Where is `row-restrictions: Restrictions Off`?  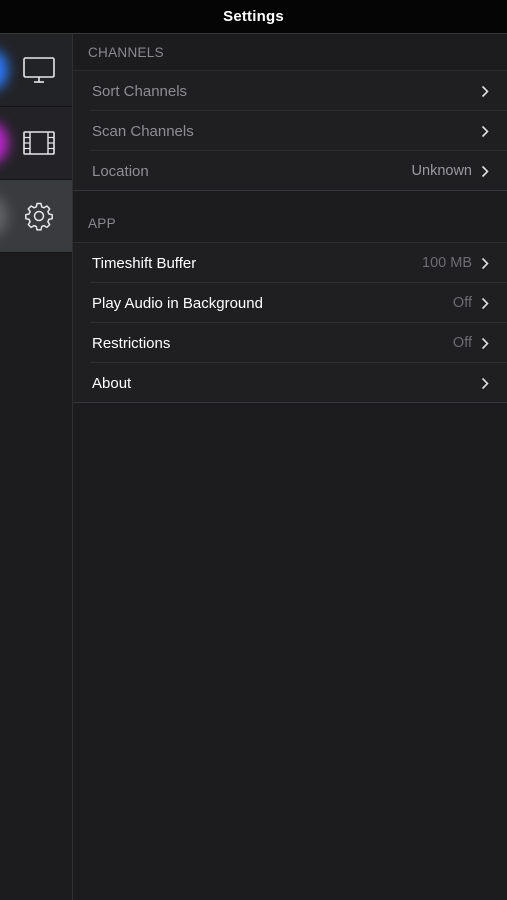 row-restrictions: Restrictions Off is located at coordinates (290, 343).